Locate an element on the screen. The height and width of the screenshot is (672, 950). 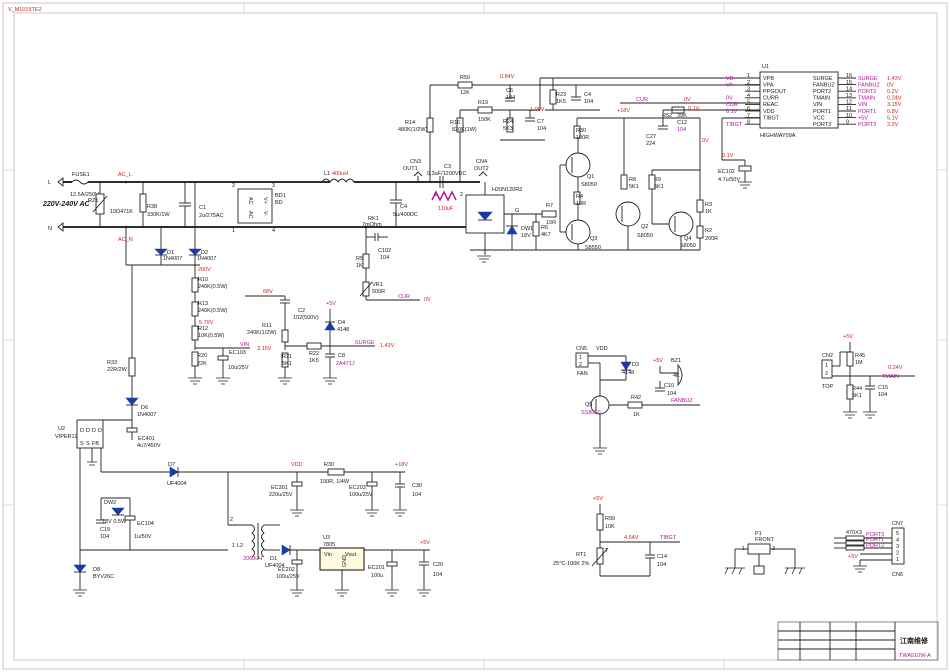
u1-pin-right-number: 12 is located at coordinates (849, 103).